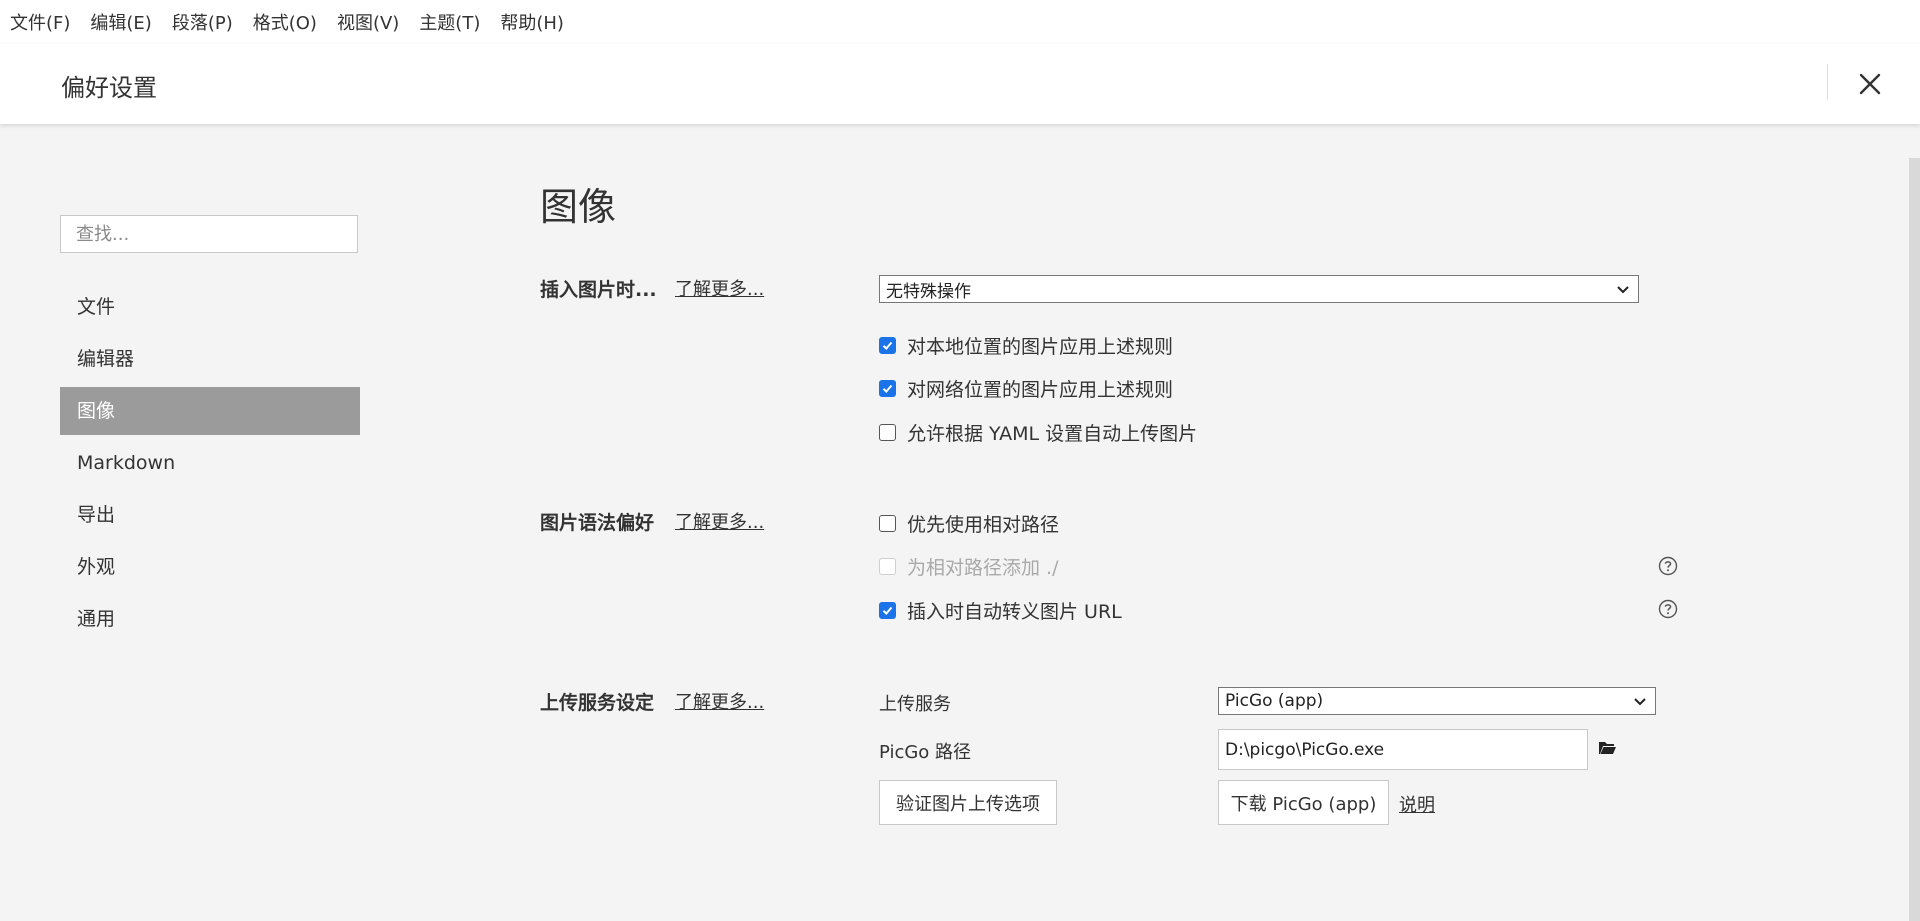 The height and width of the screenshot is (921, 1920). What do you see at coordinates (202, 22) in the screenshot?
I see `menu-paragraph: 段落(P)` at bounding box center [202, 22].